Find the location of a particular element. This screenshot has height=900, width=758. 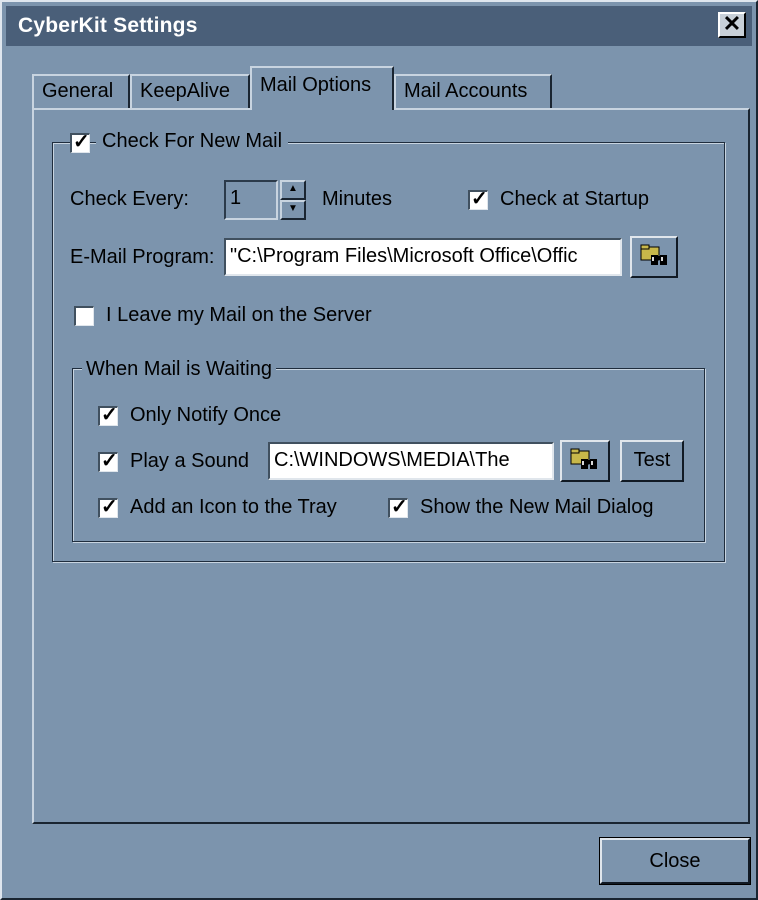

tab-keepalive-label: KeepAlive is located at coordinates (185, 91).